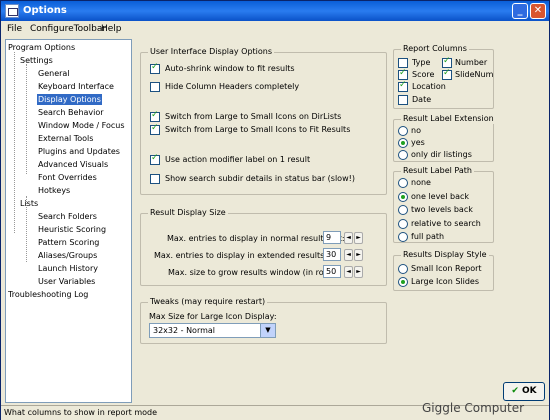 The width and height of the screenshot is (550, 420). I want to click on style-small-icon-radio, so click(403, 269).